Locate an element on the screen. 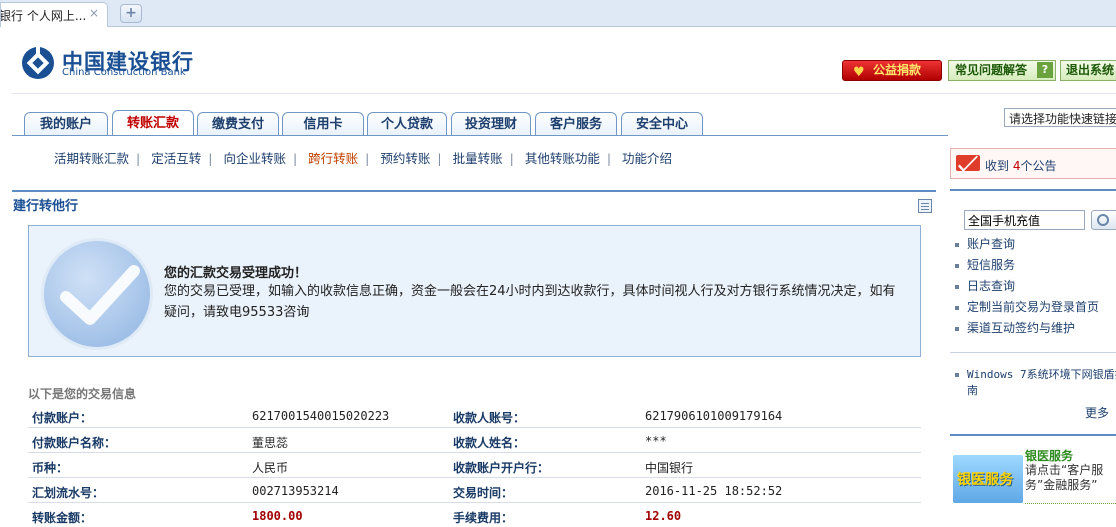 The height and width of the screenshot is (527, 1116). sidebar-link-label: 账户查询 is located at coordinates (991, 244).